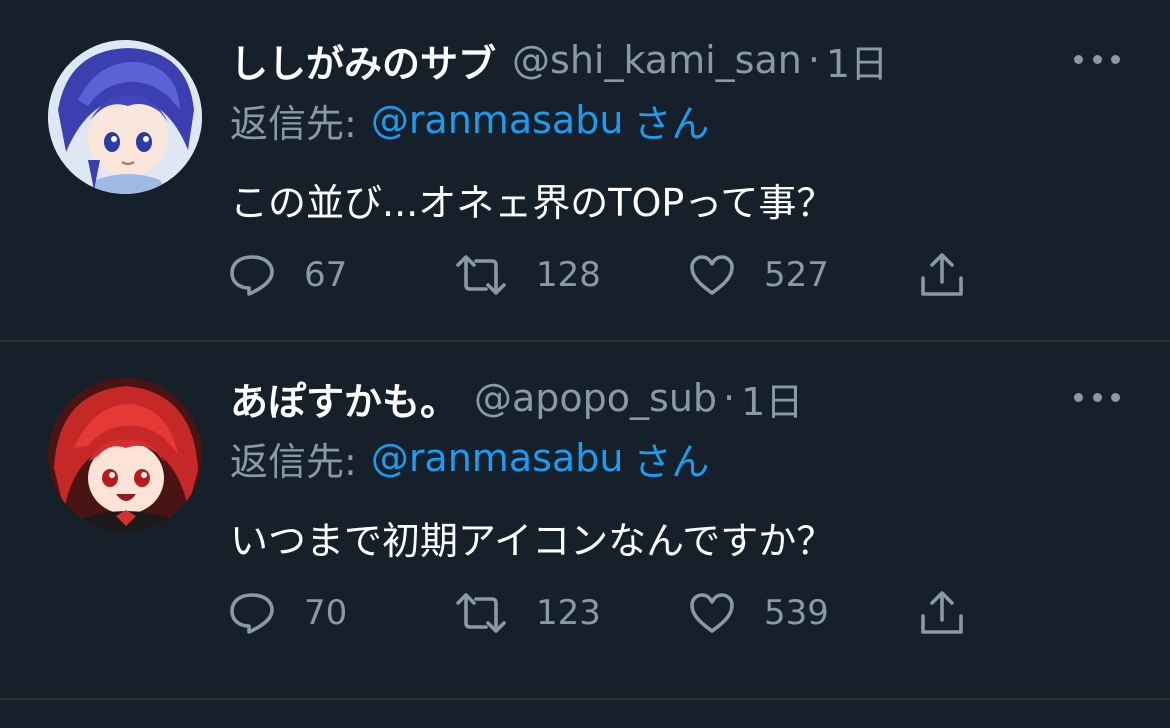  What do you see at coordinates (608, 275) in the screenshot?
I see `tweet-actions: 67 128 527` at bounding box center [608, 275].